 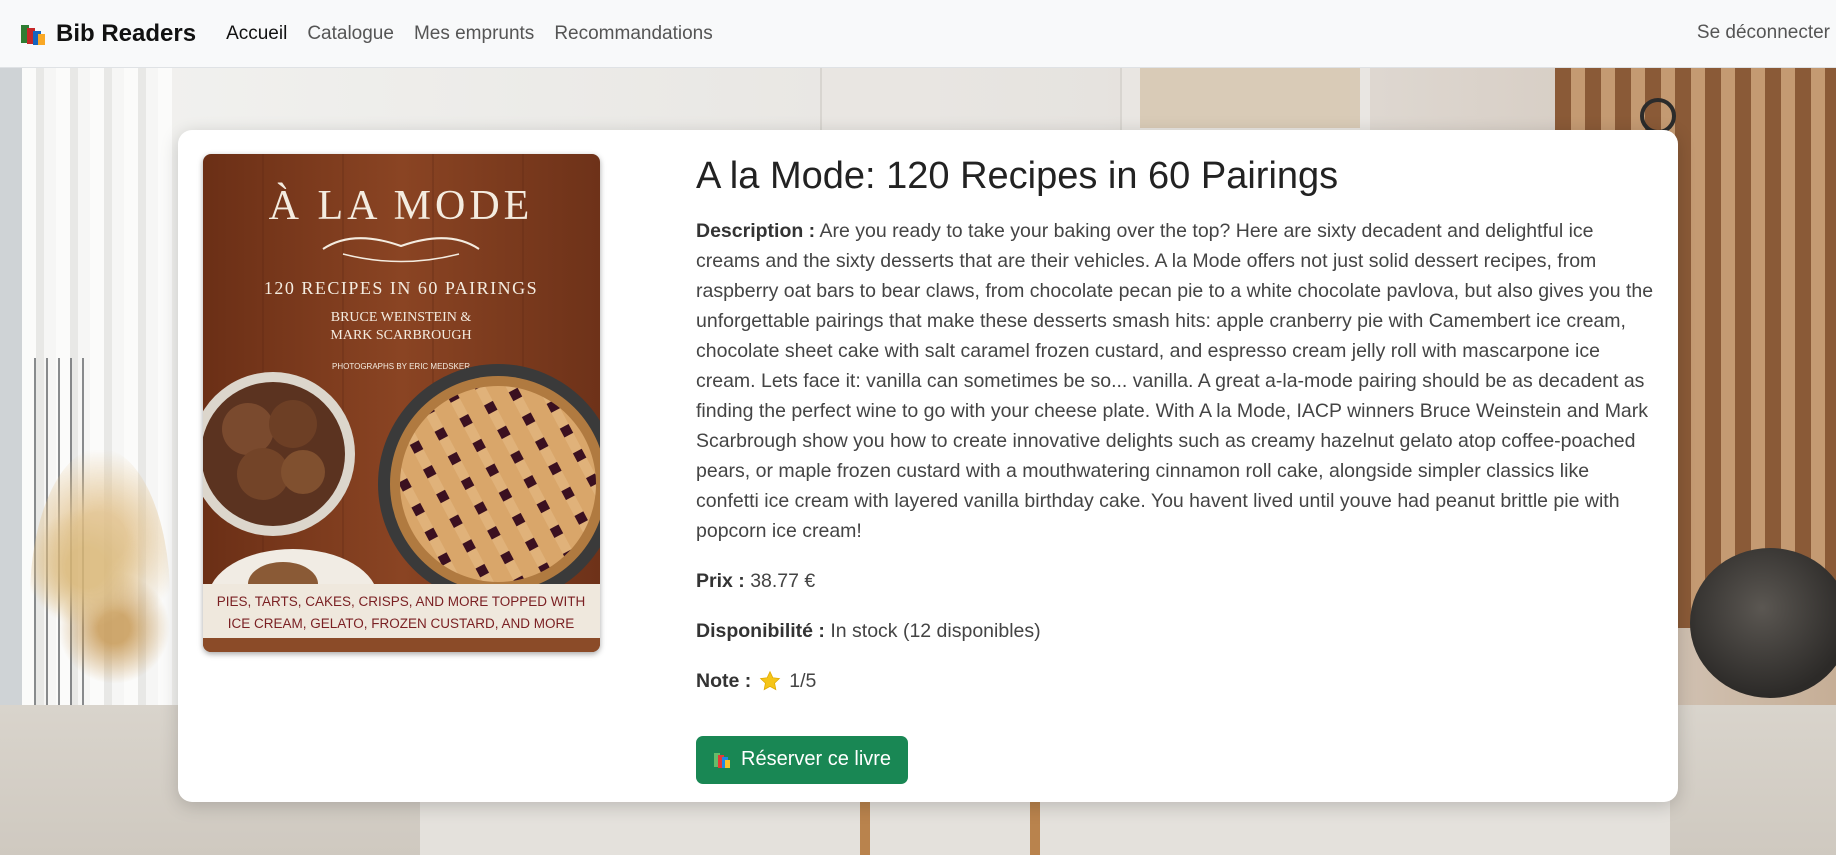 What do you see at coordinates (1176, 681) in the screenshot?
I see `book-rating: Note : 1/5` at bounding box center [1176, 681].